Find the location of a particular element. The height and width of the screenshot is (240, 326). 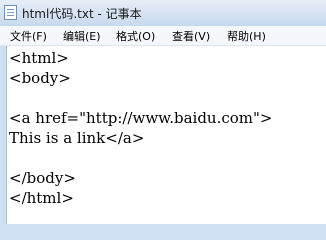

menu-file: 文件(F) is located at coordinates (28, 36).